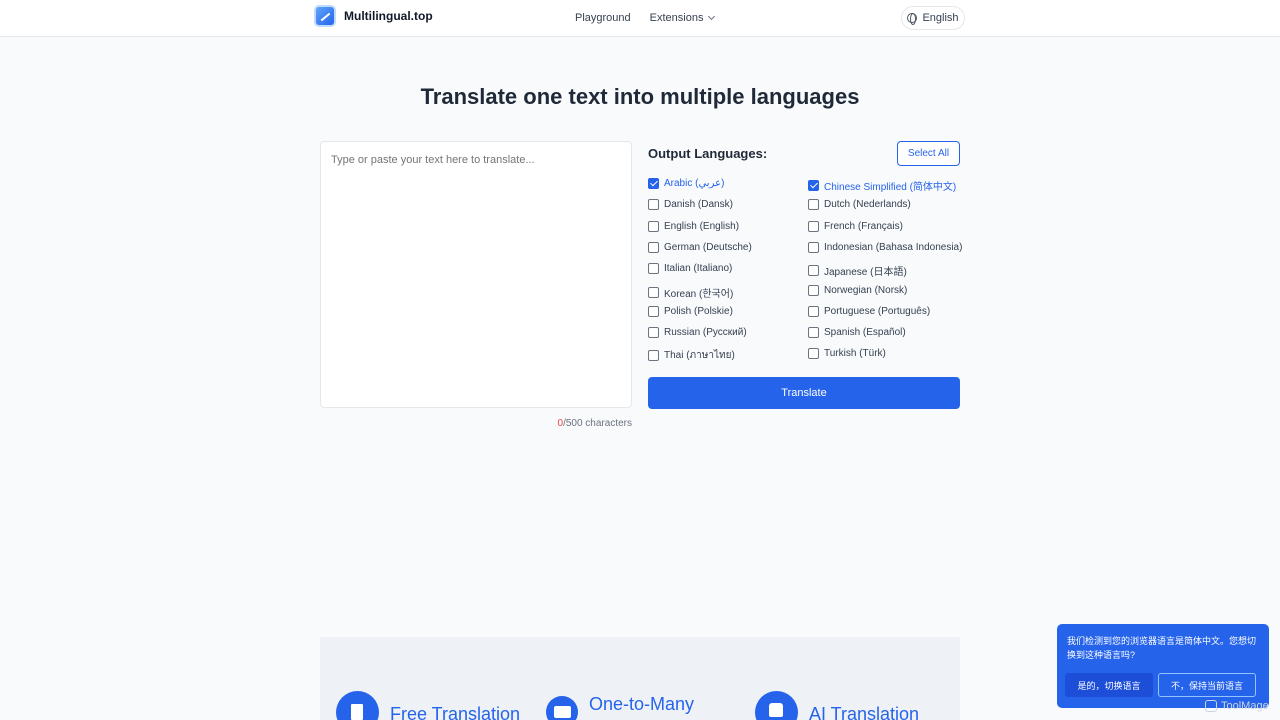 The image size is (1280, 720). I want to click on language-option: Spanish (Español), so click(857, 333).